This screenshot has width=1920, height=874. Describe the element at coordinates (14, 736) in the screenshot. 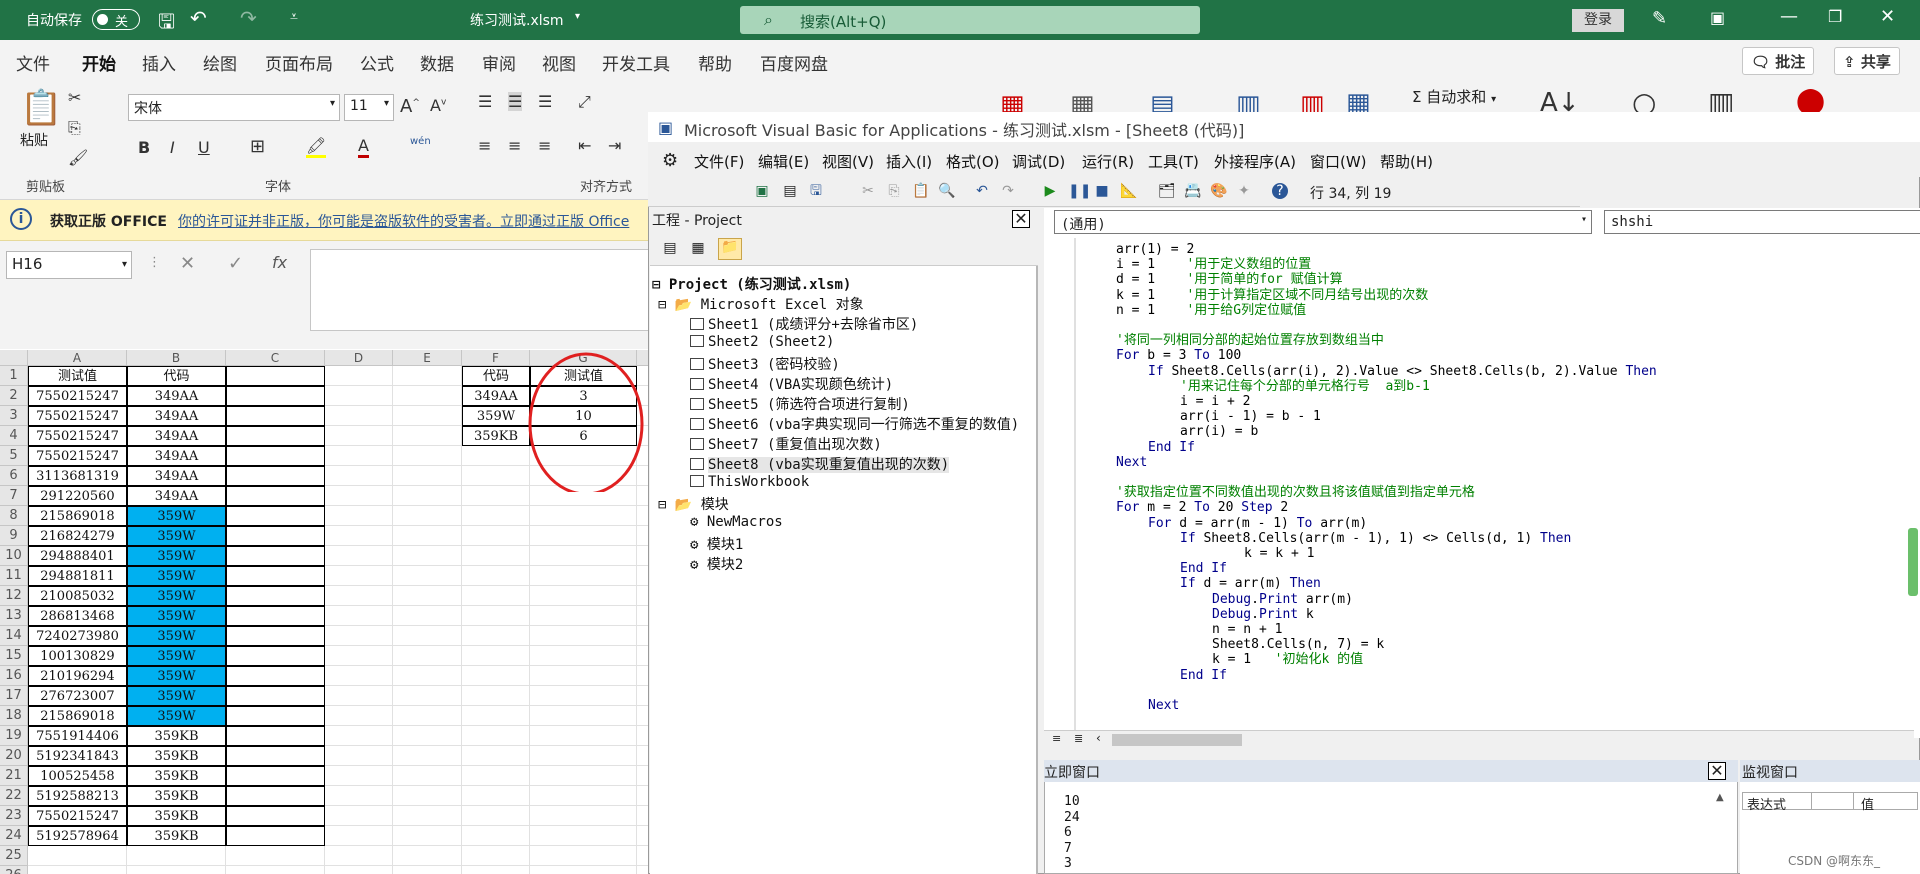

I see `row-header: 19` at that location.